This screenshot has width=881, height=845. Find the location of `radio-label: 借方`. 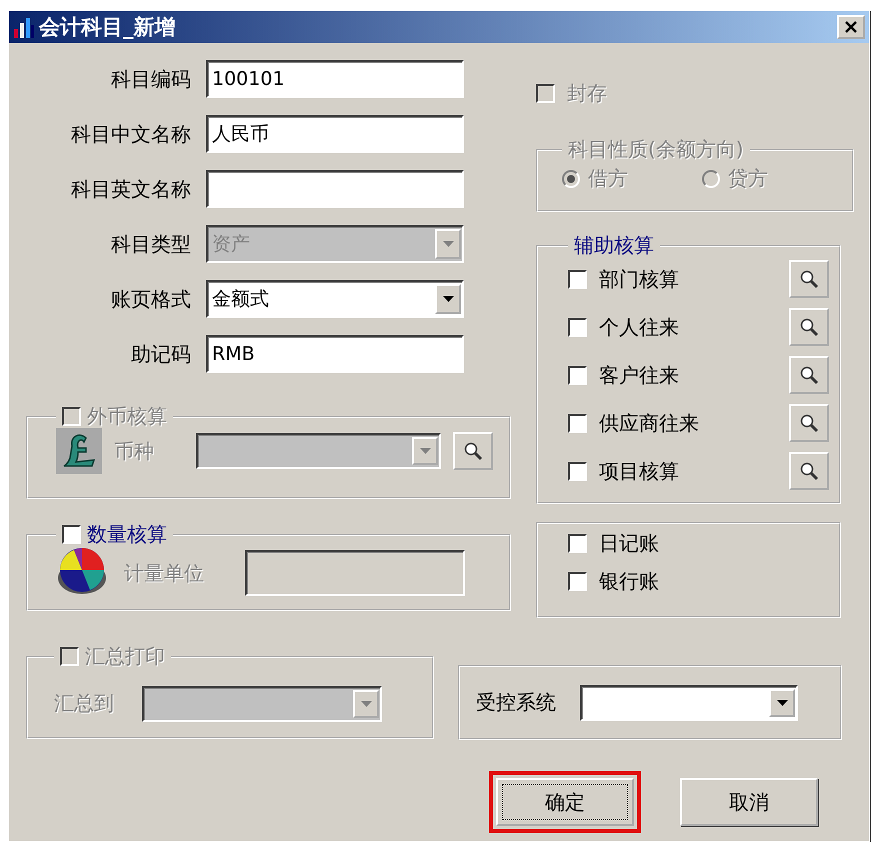

radio-label: 借方 is located at coordinates (608, 178).